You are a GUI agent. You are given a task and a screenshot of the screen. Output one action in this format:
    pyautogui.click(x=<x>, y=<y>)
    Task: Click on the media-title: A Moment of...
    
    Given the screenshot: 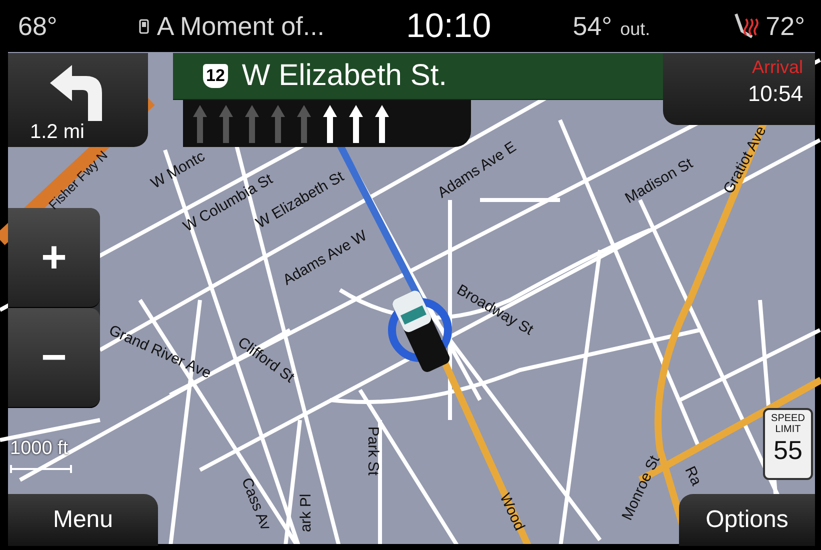 What is the action you would take?
    pyautogui.click(x=240, y=26)
    